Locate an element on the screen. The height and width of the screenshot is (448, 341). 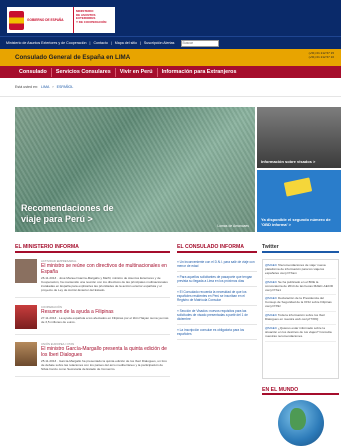
phone-2: (+51) 01 212 57 16 is located at coordinates (321, 56).